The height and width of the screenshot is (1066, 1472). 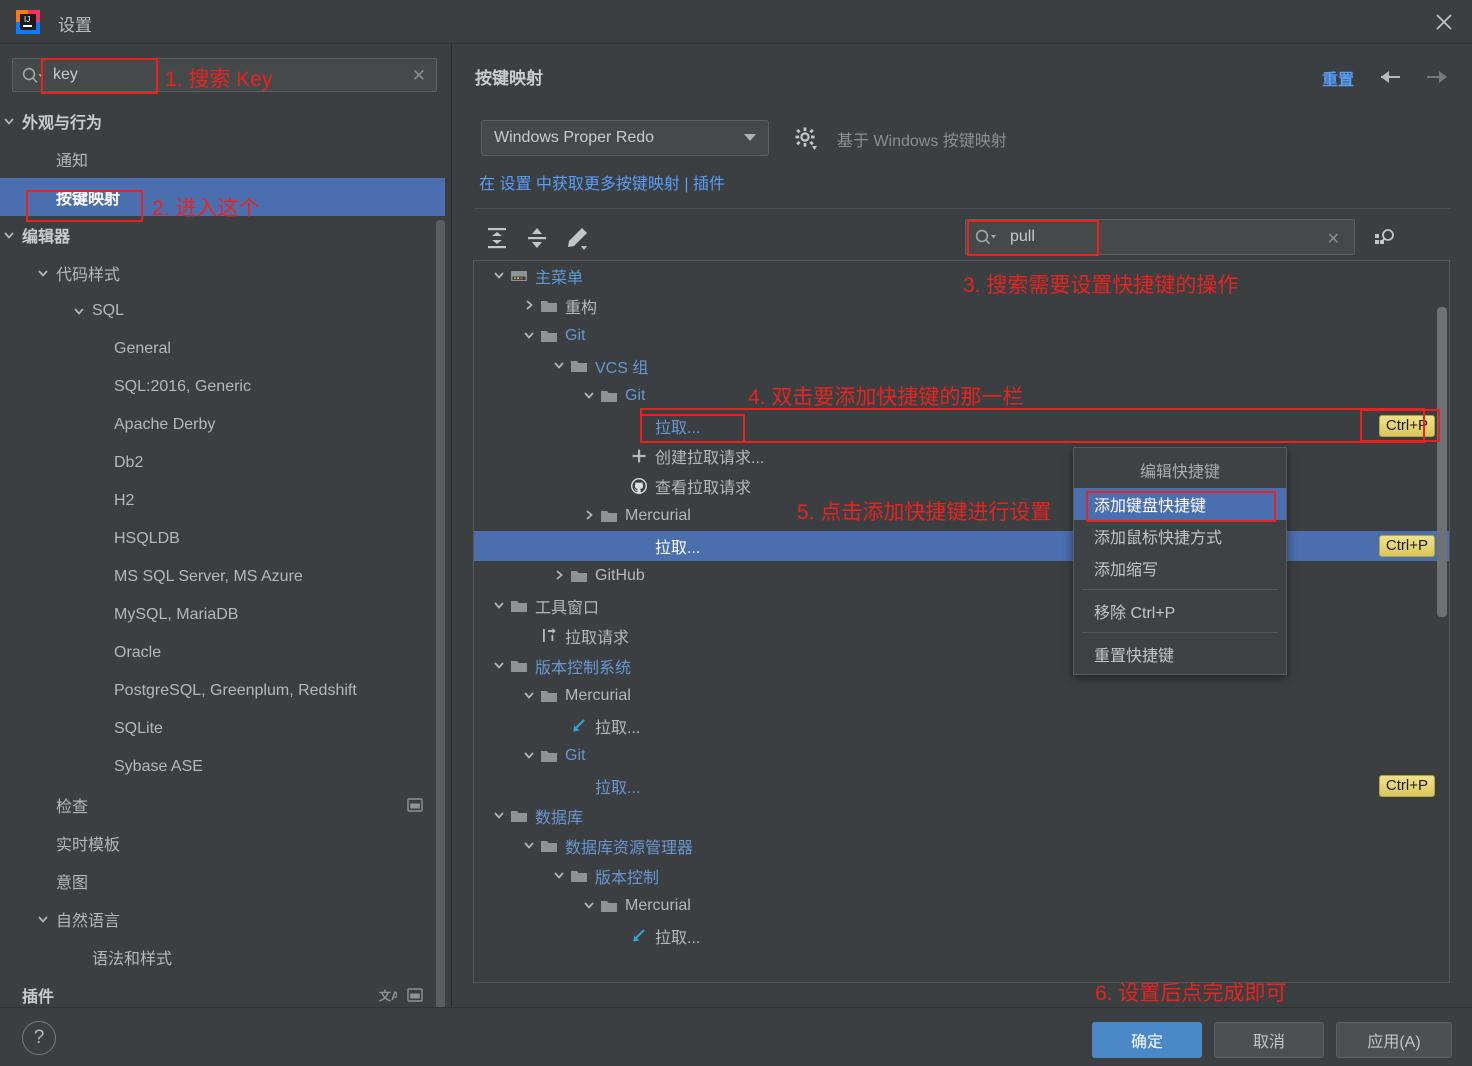 What do you see at coordinates (39, 1038) in the screenshot?
I see `question-mark-icon: ?` at bounding box center [39, 1038].